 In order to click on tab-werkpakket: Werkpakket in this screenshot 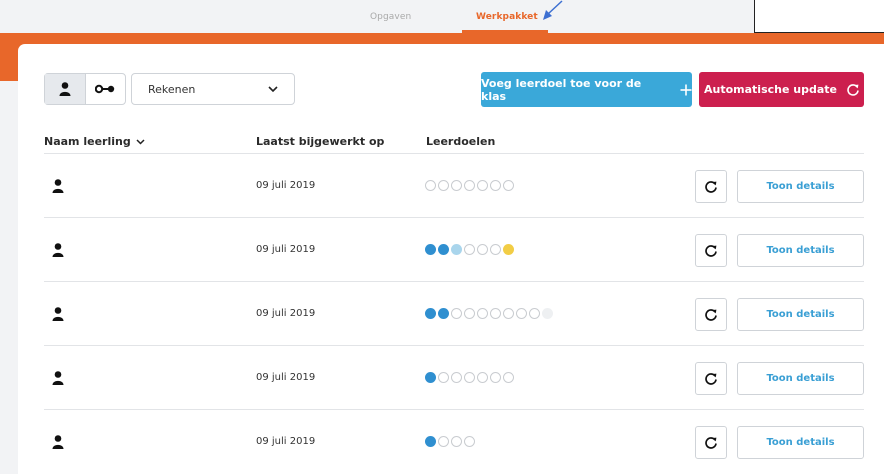, I will do `click(507, 17)`.